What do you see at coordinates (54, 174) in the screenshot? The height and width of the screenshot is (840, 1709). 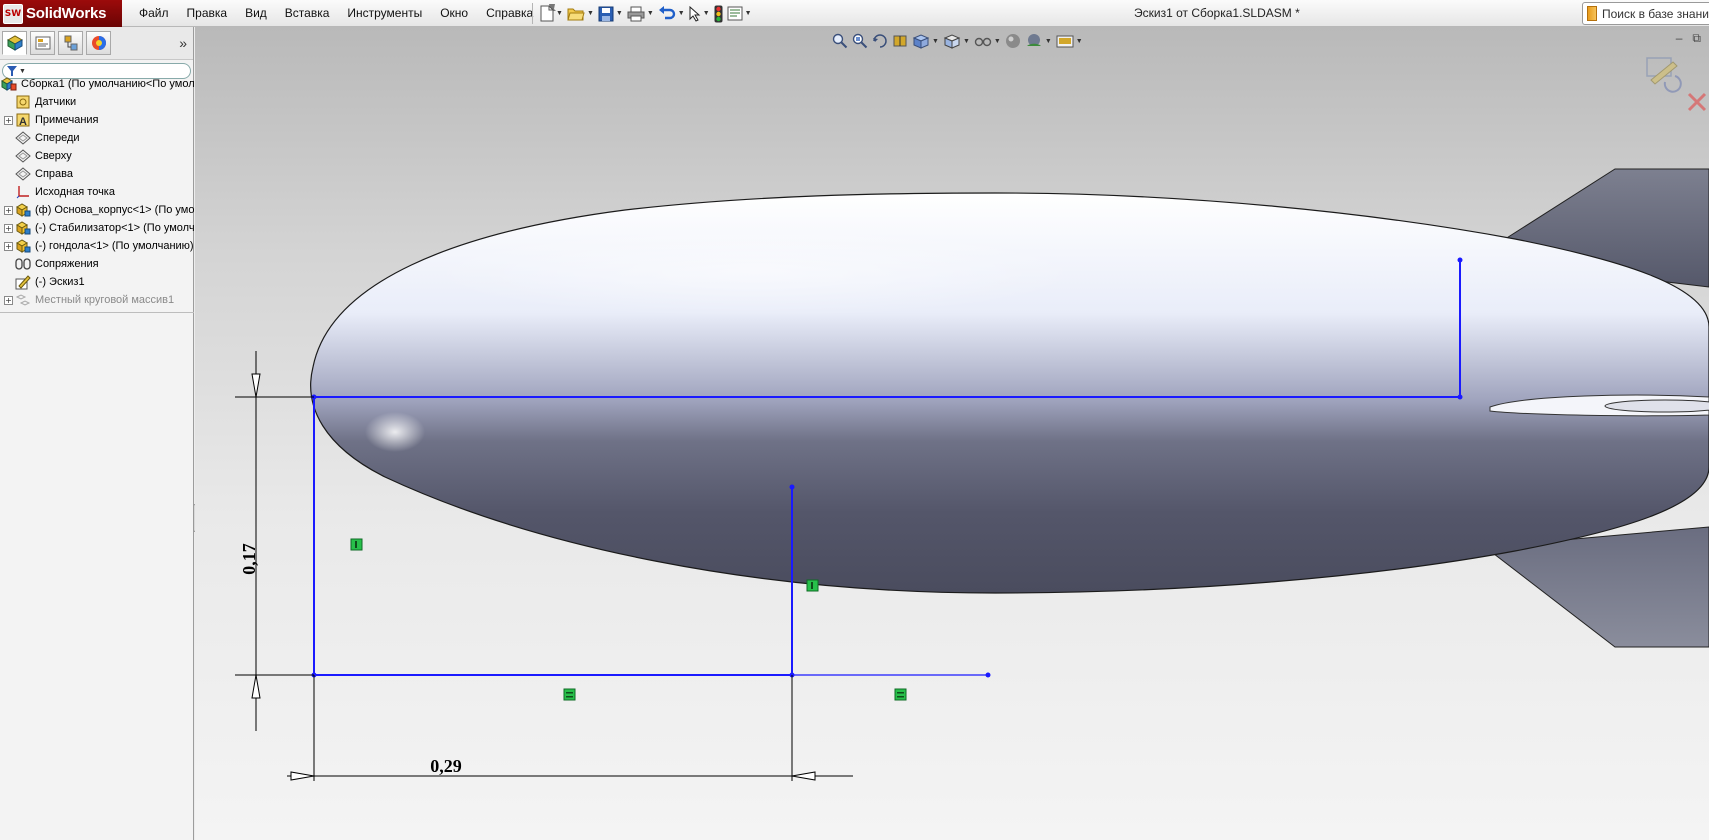 I see `tree-item-label: Справа` at bounding box center [54, 174].